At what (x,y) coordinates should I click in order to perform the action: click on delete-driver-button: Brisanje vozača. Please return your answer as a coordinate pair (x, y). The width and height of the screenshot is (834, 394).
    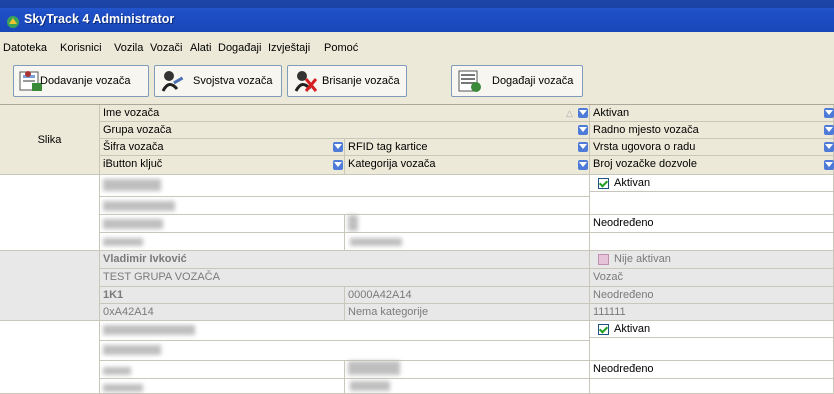
    Looking at the image, I should click on (347, 81).